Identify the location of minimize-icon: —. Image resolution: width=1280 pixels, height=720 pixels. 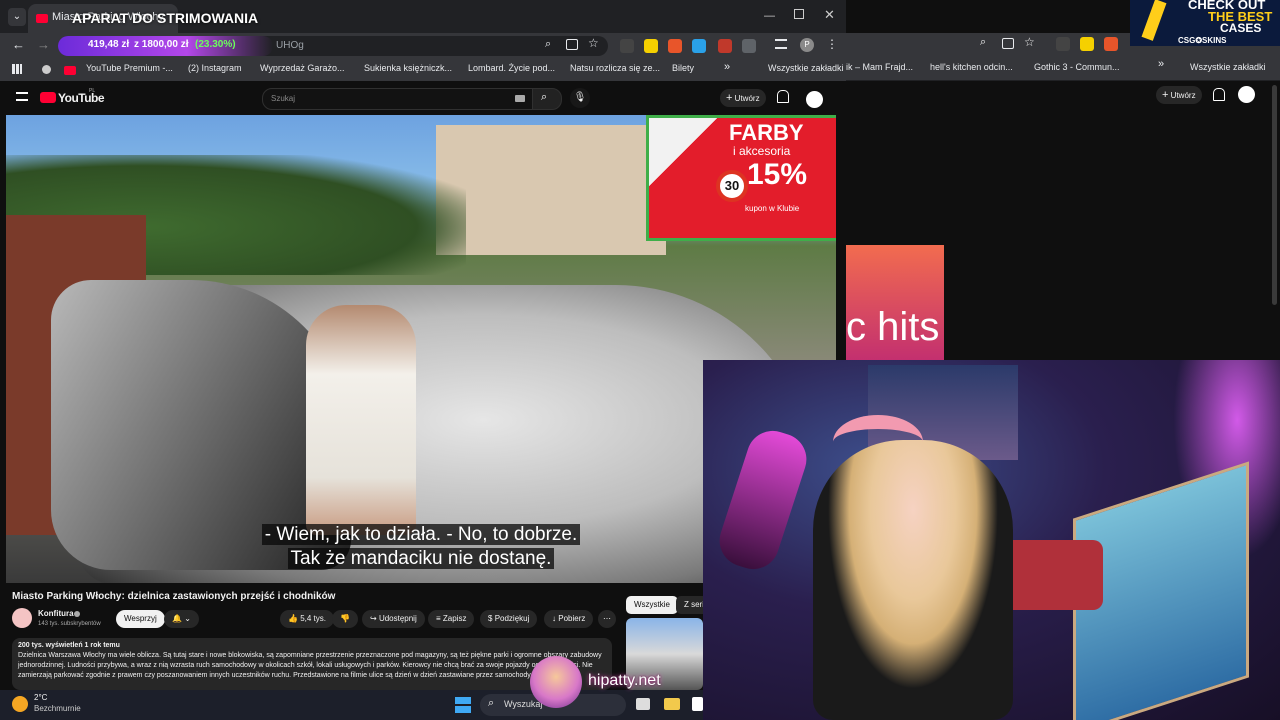
(769, 16).